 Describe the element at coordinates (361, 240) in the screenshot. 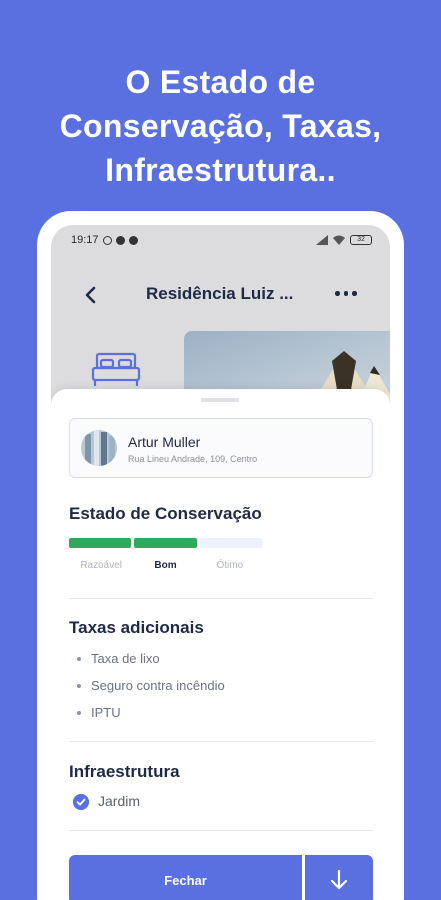

I see `battery-icon: 32` at that location.